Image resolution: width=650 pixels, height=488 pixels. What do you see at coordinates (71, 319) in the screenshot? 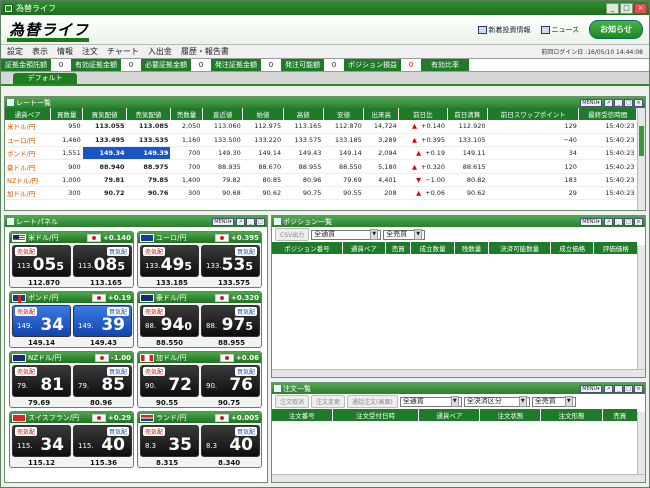
I see `rate-card: ポンド/円 +0.19 売気配 149. 34 買気配 149. 39 149.14 149.43` at bounding box center [71, 319].